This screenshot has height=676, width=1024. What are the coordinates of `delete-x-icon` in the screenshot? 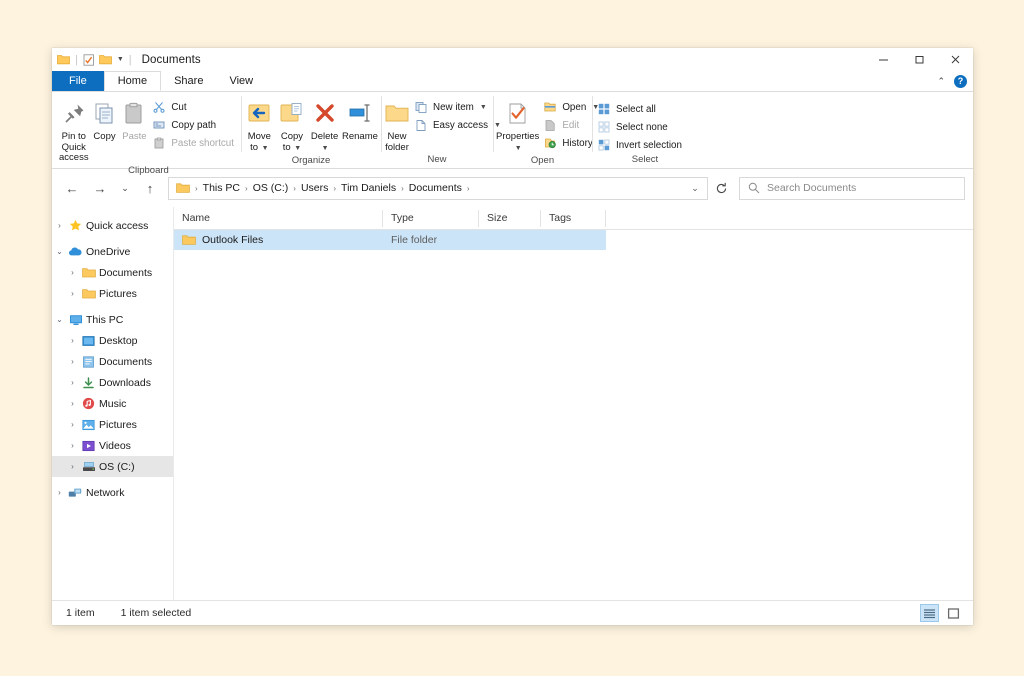 It's located at (325, 114).